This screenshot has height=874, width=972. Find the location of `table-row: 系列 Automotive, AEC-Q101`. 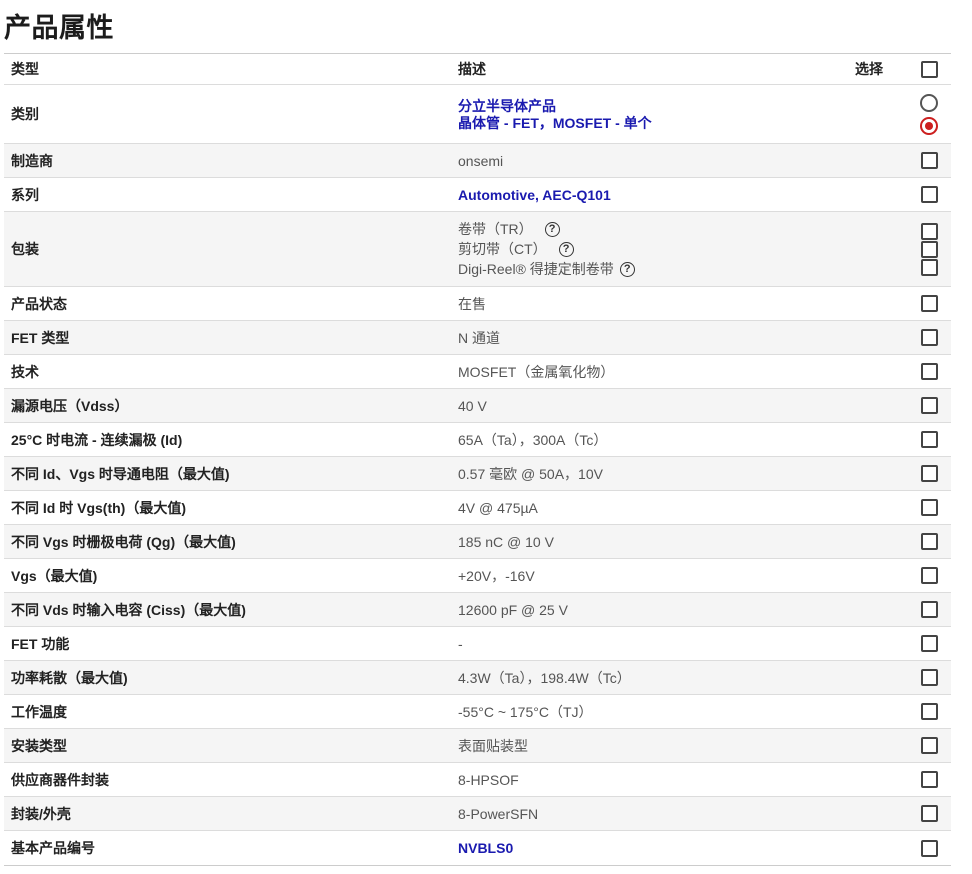

table-row: 系列 Automotive, AEC-Q101 is located at coordinates (477, 195).